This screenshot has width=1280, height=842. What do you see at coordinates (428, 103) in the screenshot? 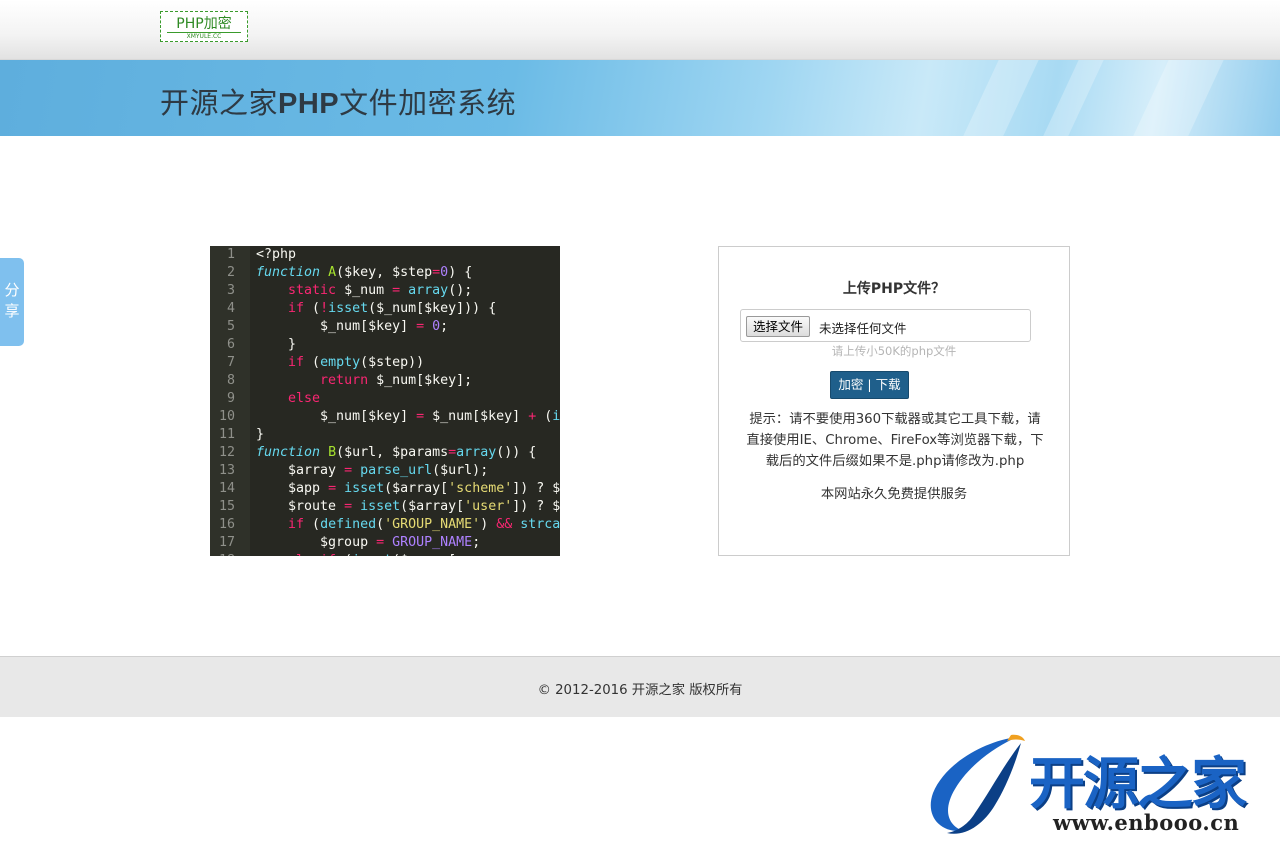
I see `page-title-suffix: 文件加密系统` at bounding box center [428, 103].